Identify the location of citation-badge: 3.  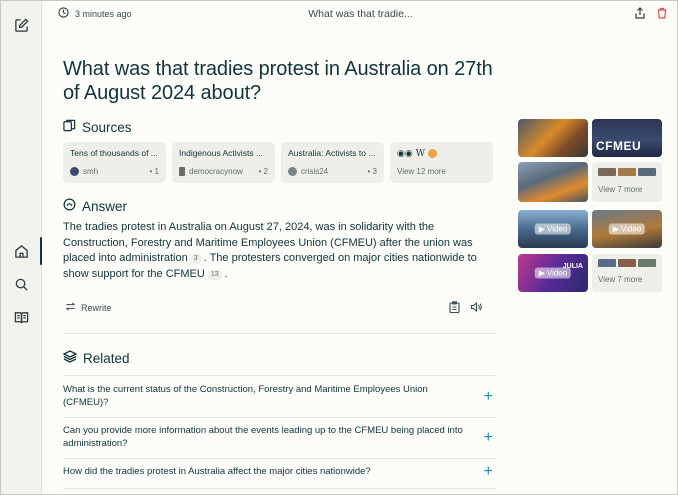
(195, 259).